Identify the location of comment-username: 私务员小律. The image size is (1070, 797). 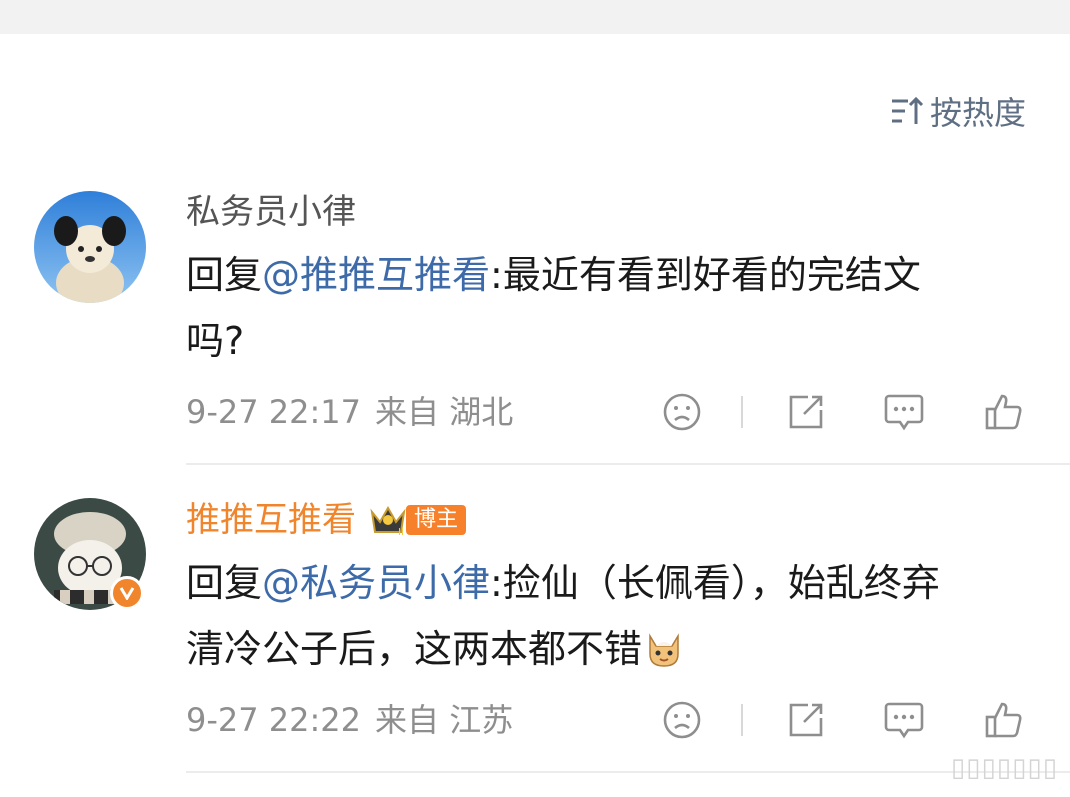
(271, 212).